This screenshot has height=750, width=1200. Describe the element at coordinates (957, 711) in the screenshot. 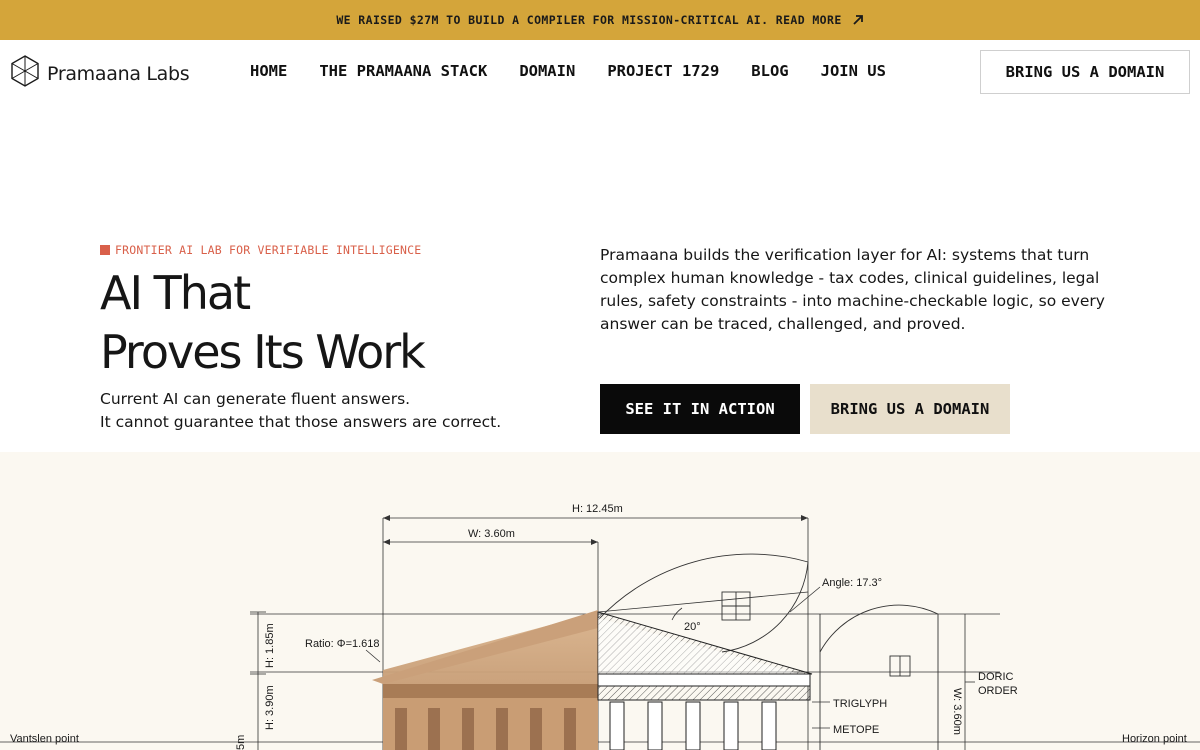

I see `label-width-side: W: 3.60m` at that location.